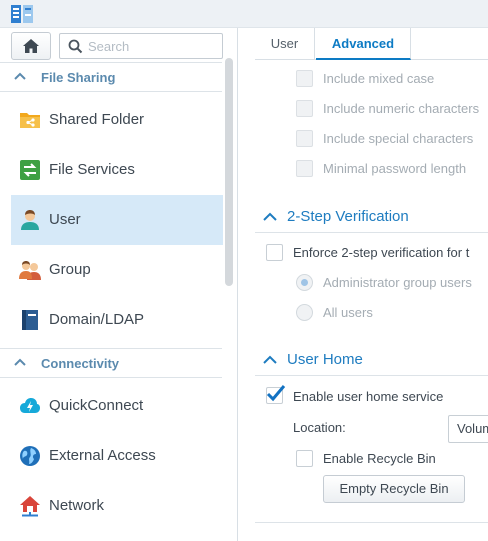 The width and height of the screenshot is (488, 541). Describe the element at coordinates (363, 44) in the screenshot. I see `tab-advanced: Advanced` at that location.